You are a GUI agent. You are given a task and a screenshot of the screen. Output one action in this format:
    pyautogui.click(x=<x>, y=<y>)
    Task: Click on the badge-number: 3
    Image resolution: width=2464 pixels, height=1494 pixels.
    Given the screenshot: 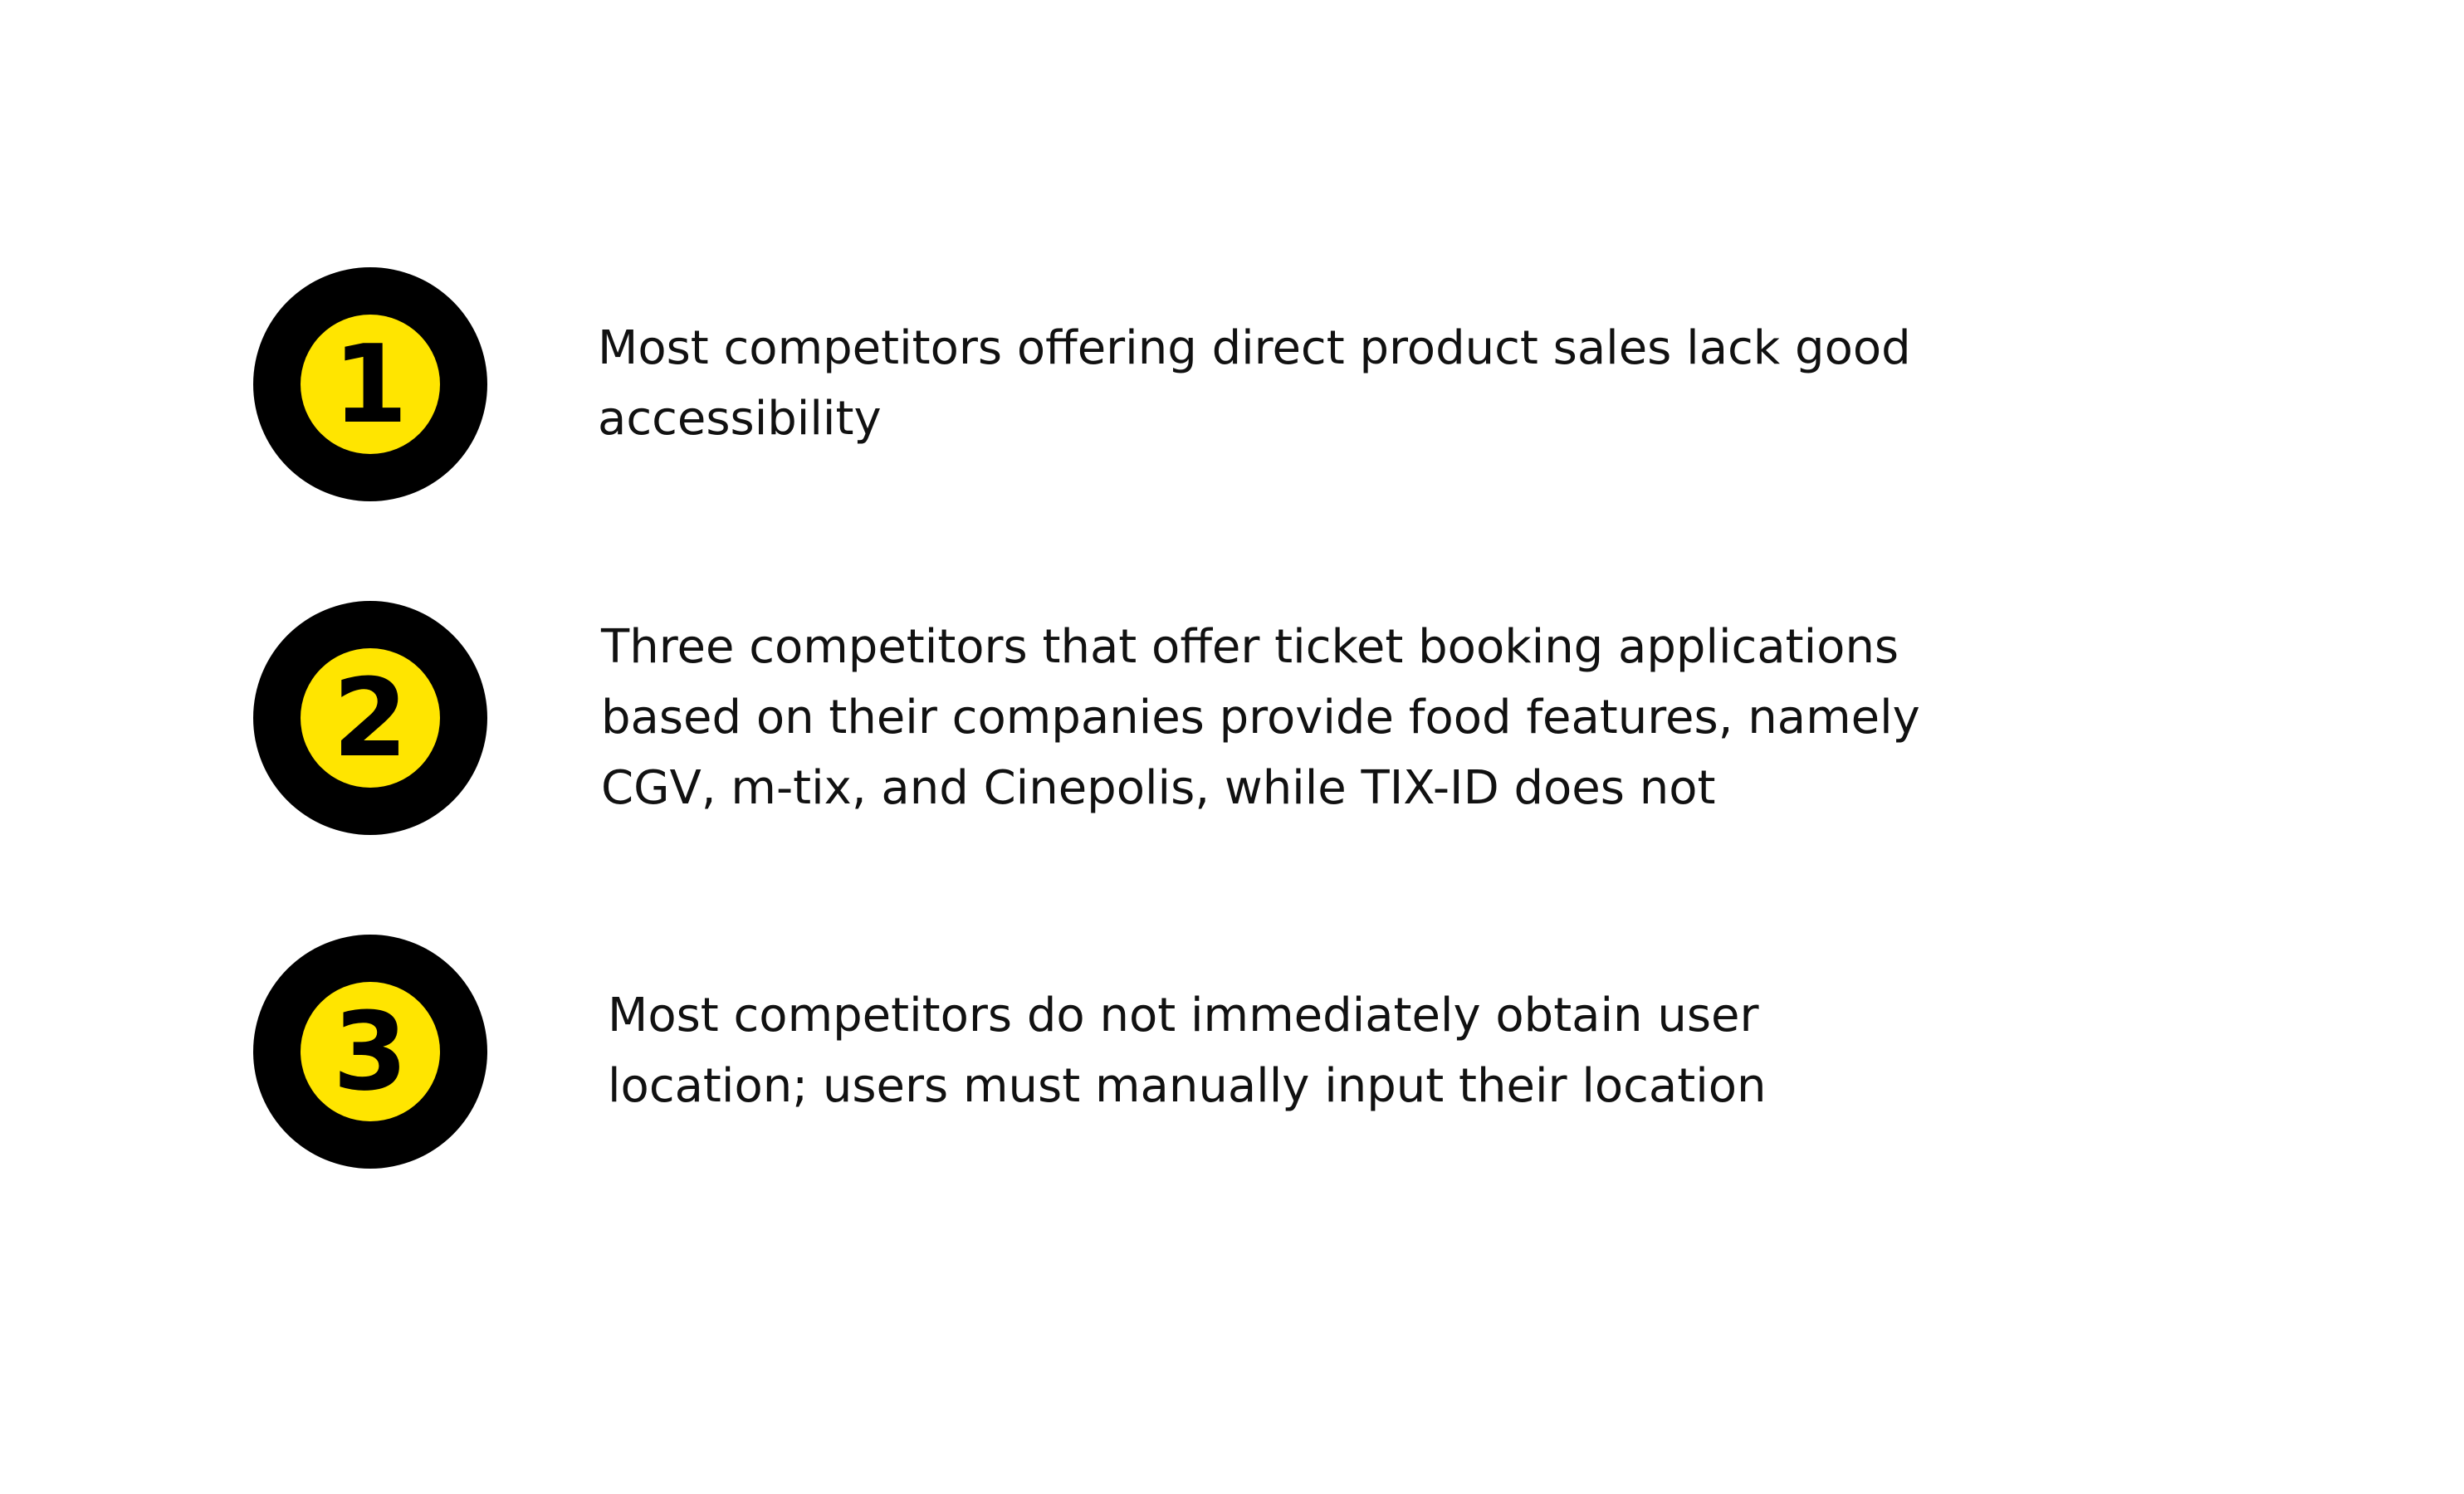 What is the action you would take?
    pyautogui.click(x=371, y=1051)
    